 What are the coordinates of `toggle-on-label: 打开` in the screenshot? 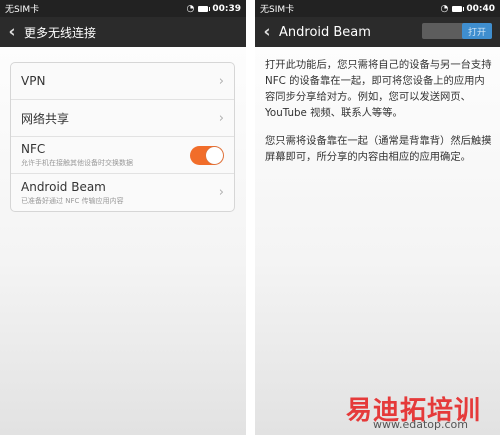 It's located at (477, 31).